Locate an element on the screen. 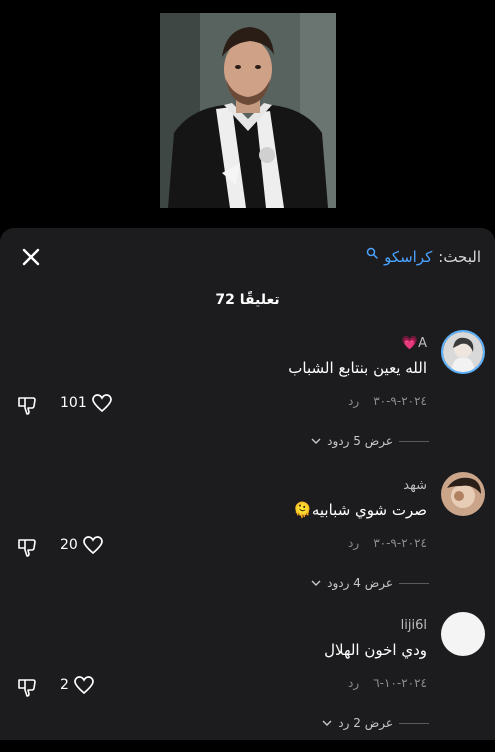  view-replies-button: عرض 4 ردود is located at coordinates (370, 583).